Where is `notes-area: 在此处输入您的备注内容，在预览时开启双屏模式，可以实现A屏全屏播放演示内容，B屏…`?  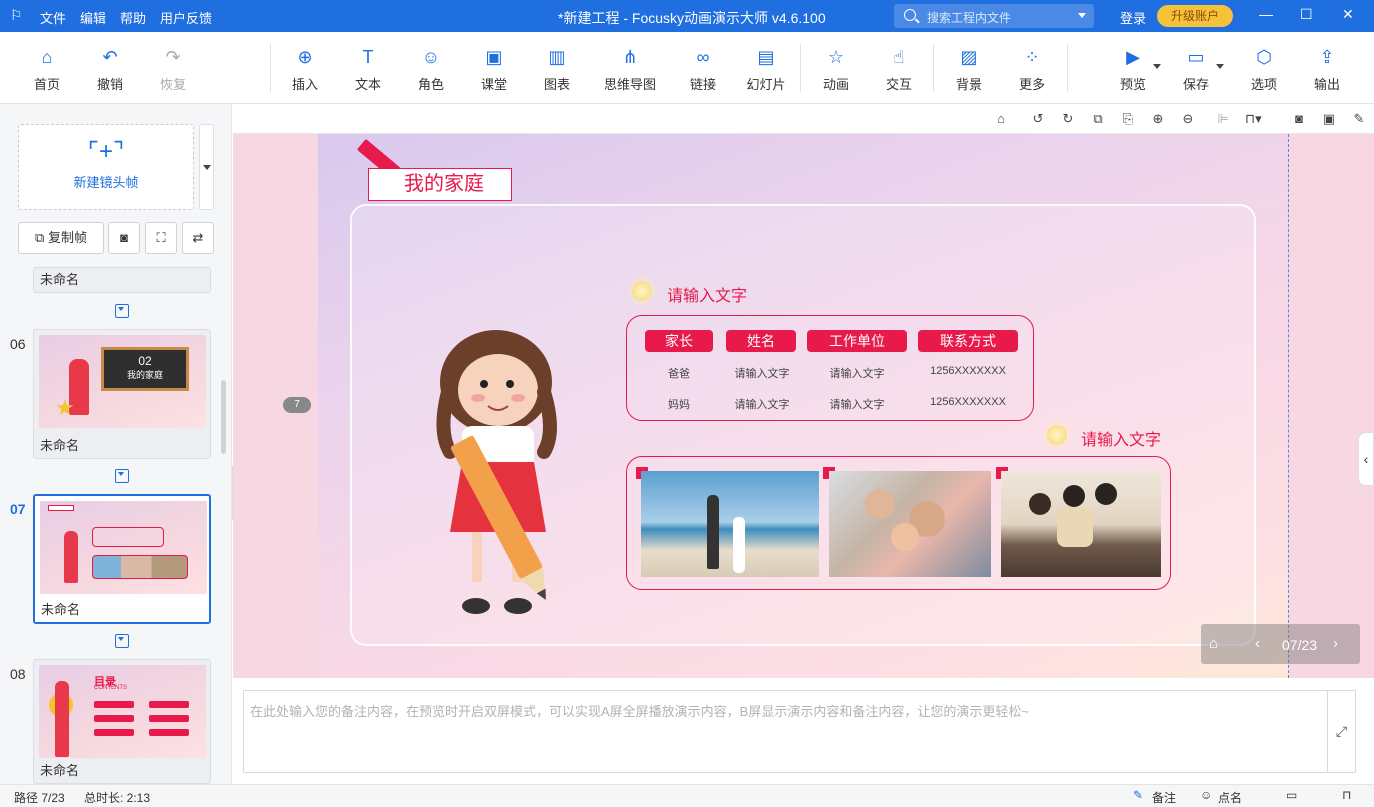 notes-area: 在此处输入您的备注内容，在预览时开启双屏模式，可以实现A屏全屏播放演示内容，B屏… is located at coordinates (799, 731).